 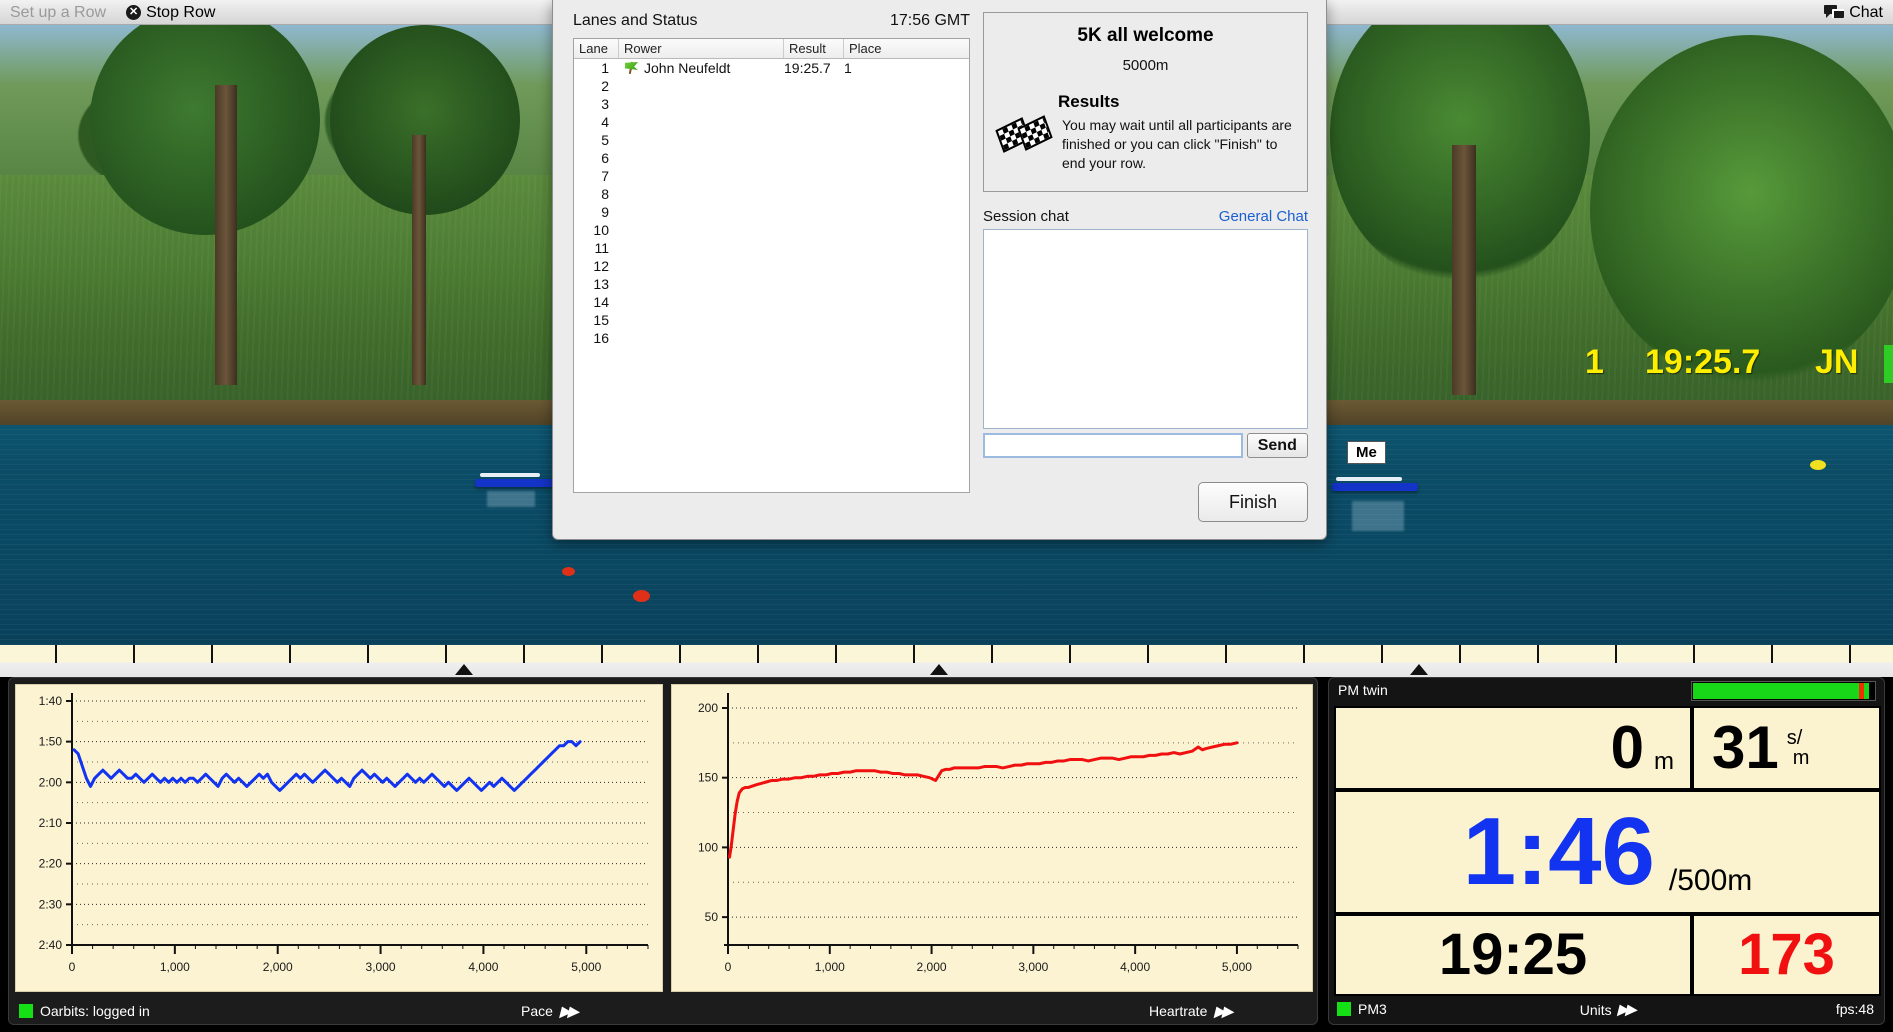 I want to click on general-chat-link: General Chat, so click(x=1263, y=216).